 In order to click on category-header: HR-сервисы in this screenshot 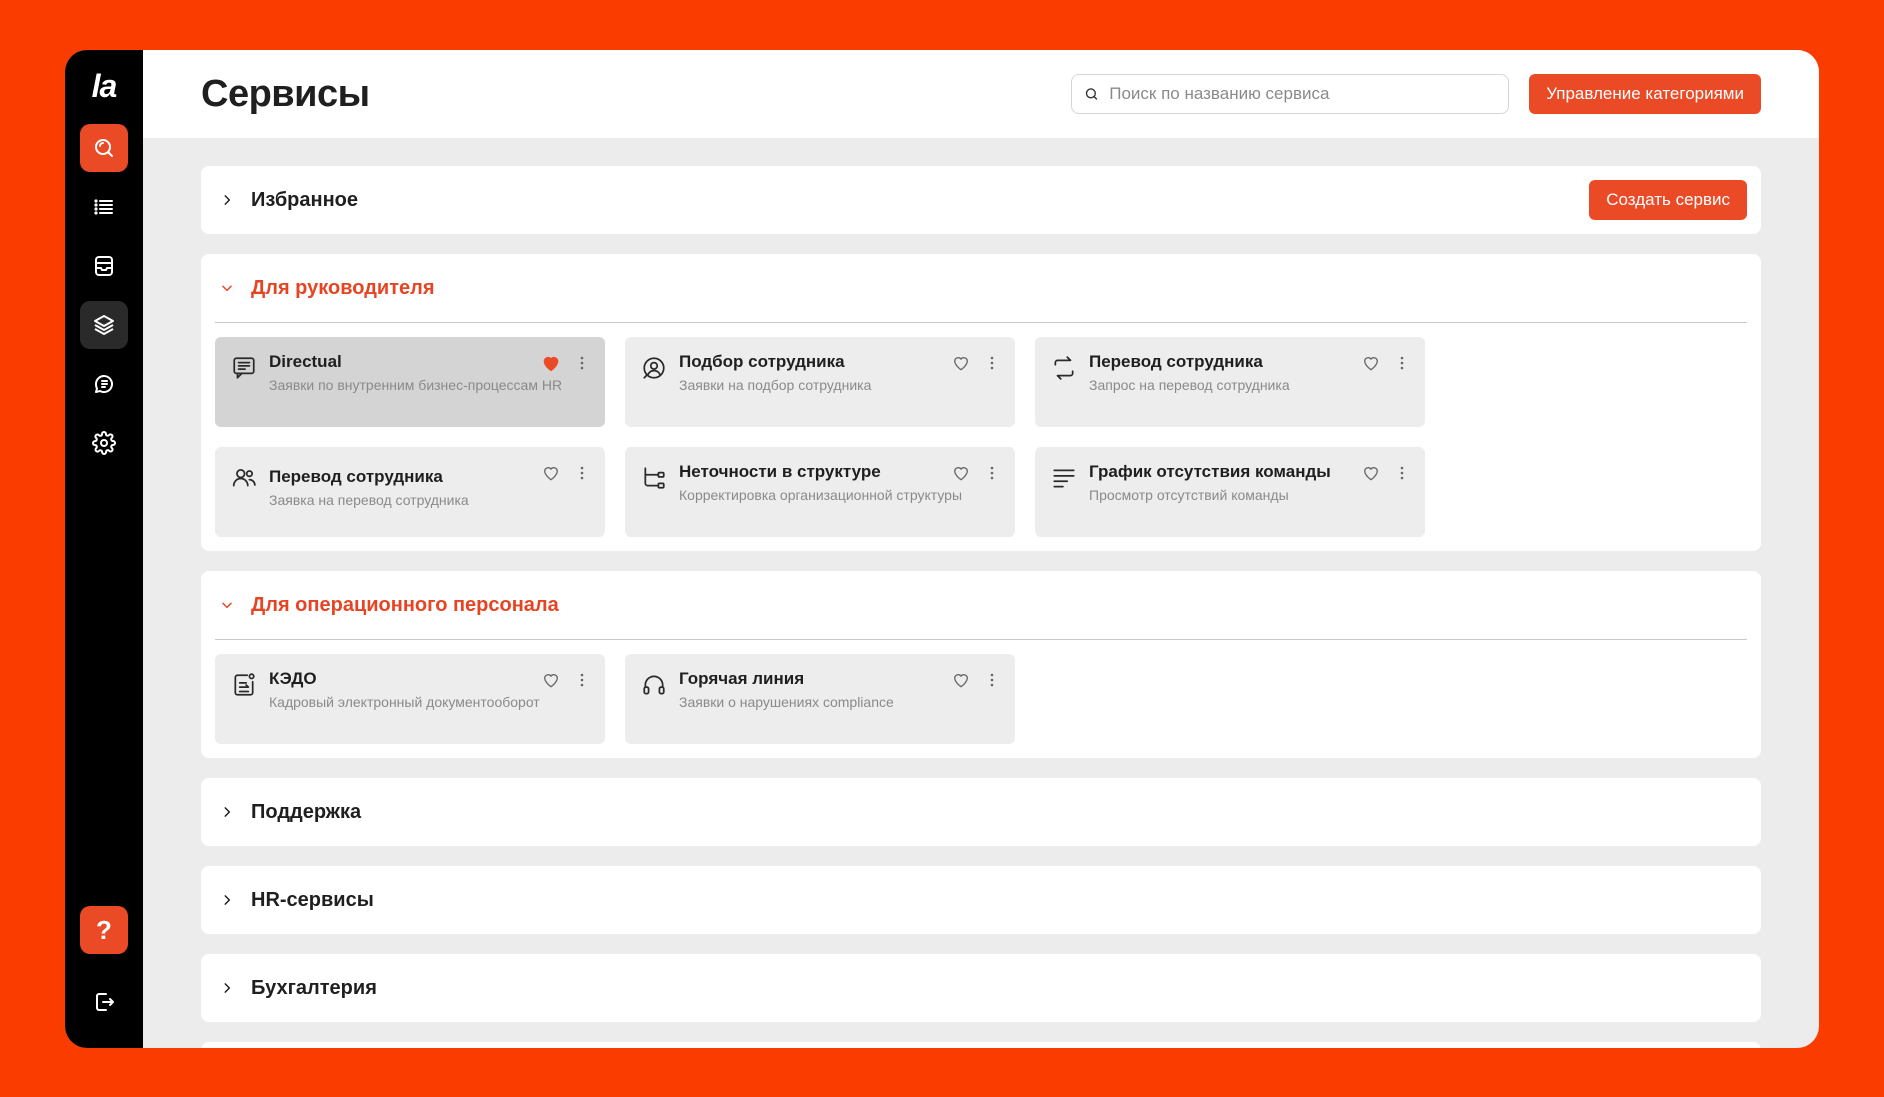, I will do `click(981, 900)`.